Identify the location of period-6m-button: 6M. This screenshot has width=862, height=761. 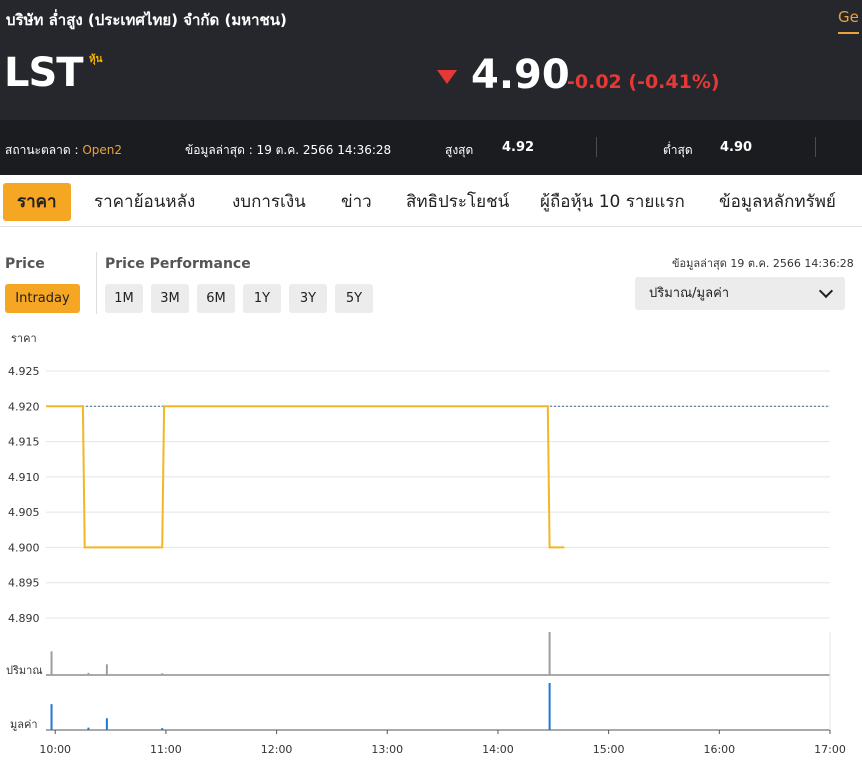
(216, 298).